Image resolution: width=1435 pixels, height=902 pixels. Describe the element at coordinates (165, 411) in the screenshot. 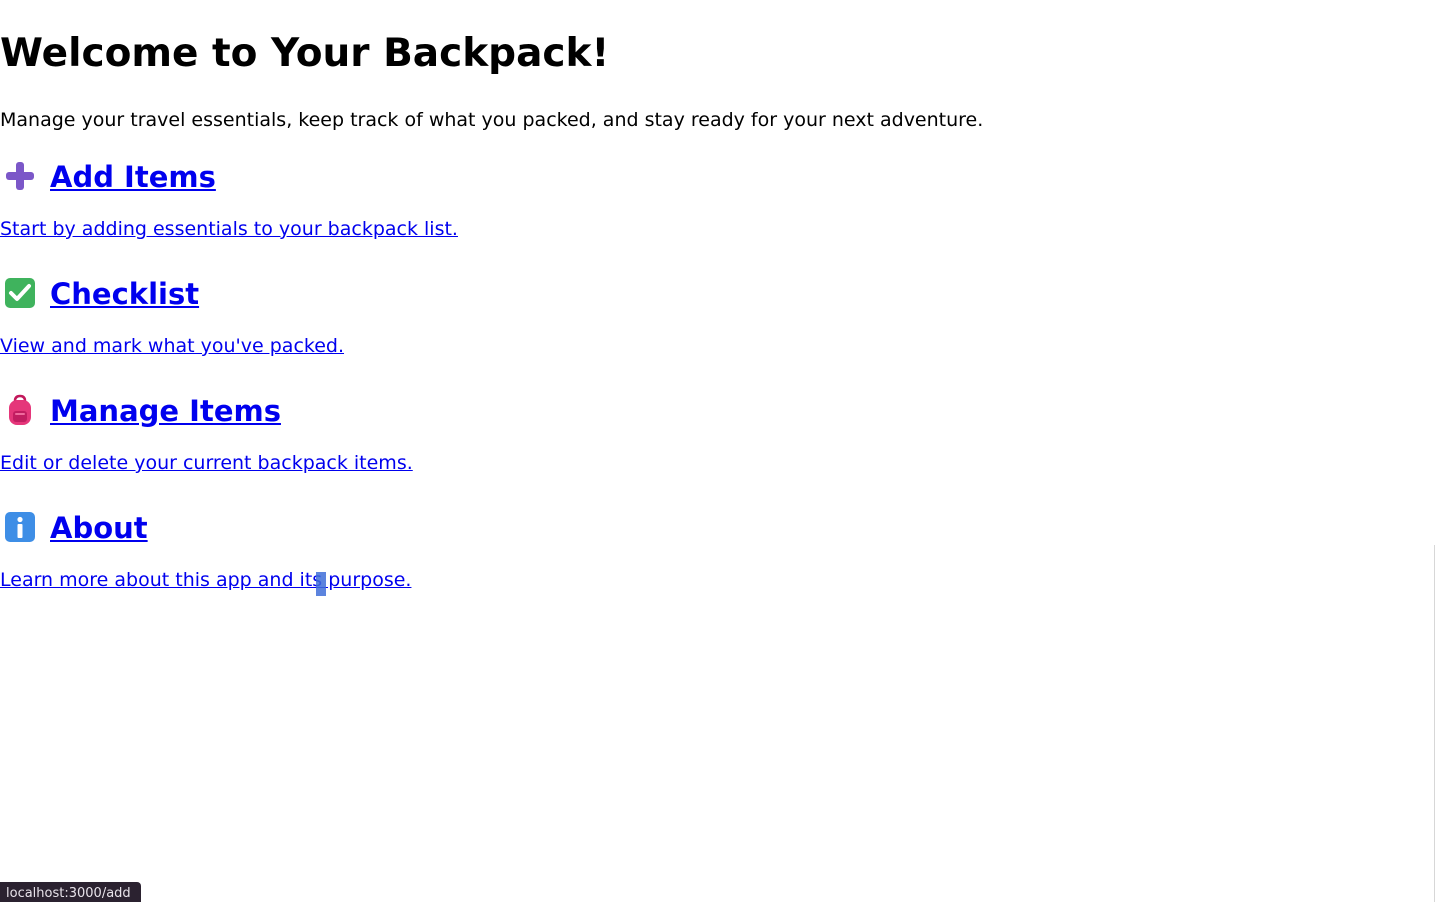

I see `manage-items-label: Manage Items` at that location.